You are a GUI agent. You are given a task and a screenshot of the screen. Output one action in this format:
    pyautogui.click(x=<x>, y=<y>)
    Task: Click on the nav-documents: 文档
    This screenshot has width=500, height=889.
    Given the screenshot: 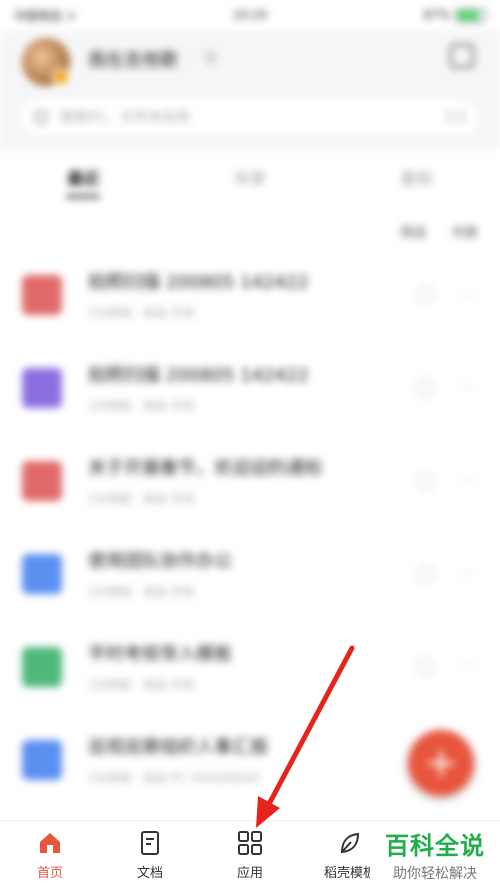 What is the action you would take?
    pyautogui.click(x=150, y=855)
    